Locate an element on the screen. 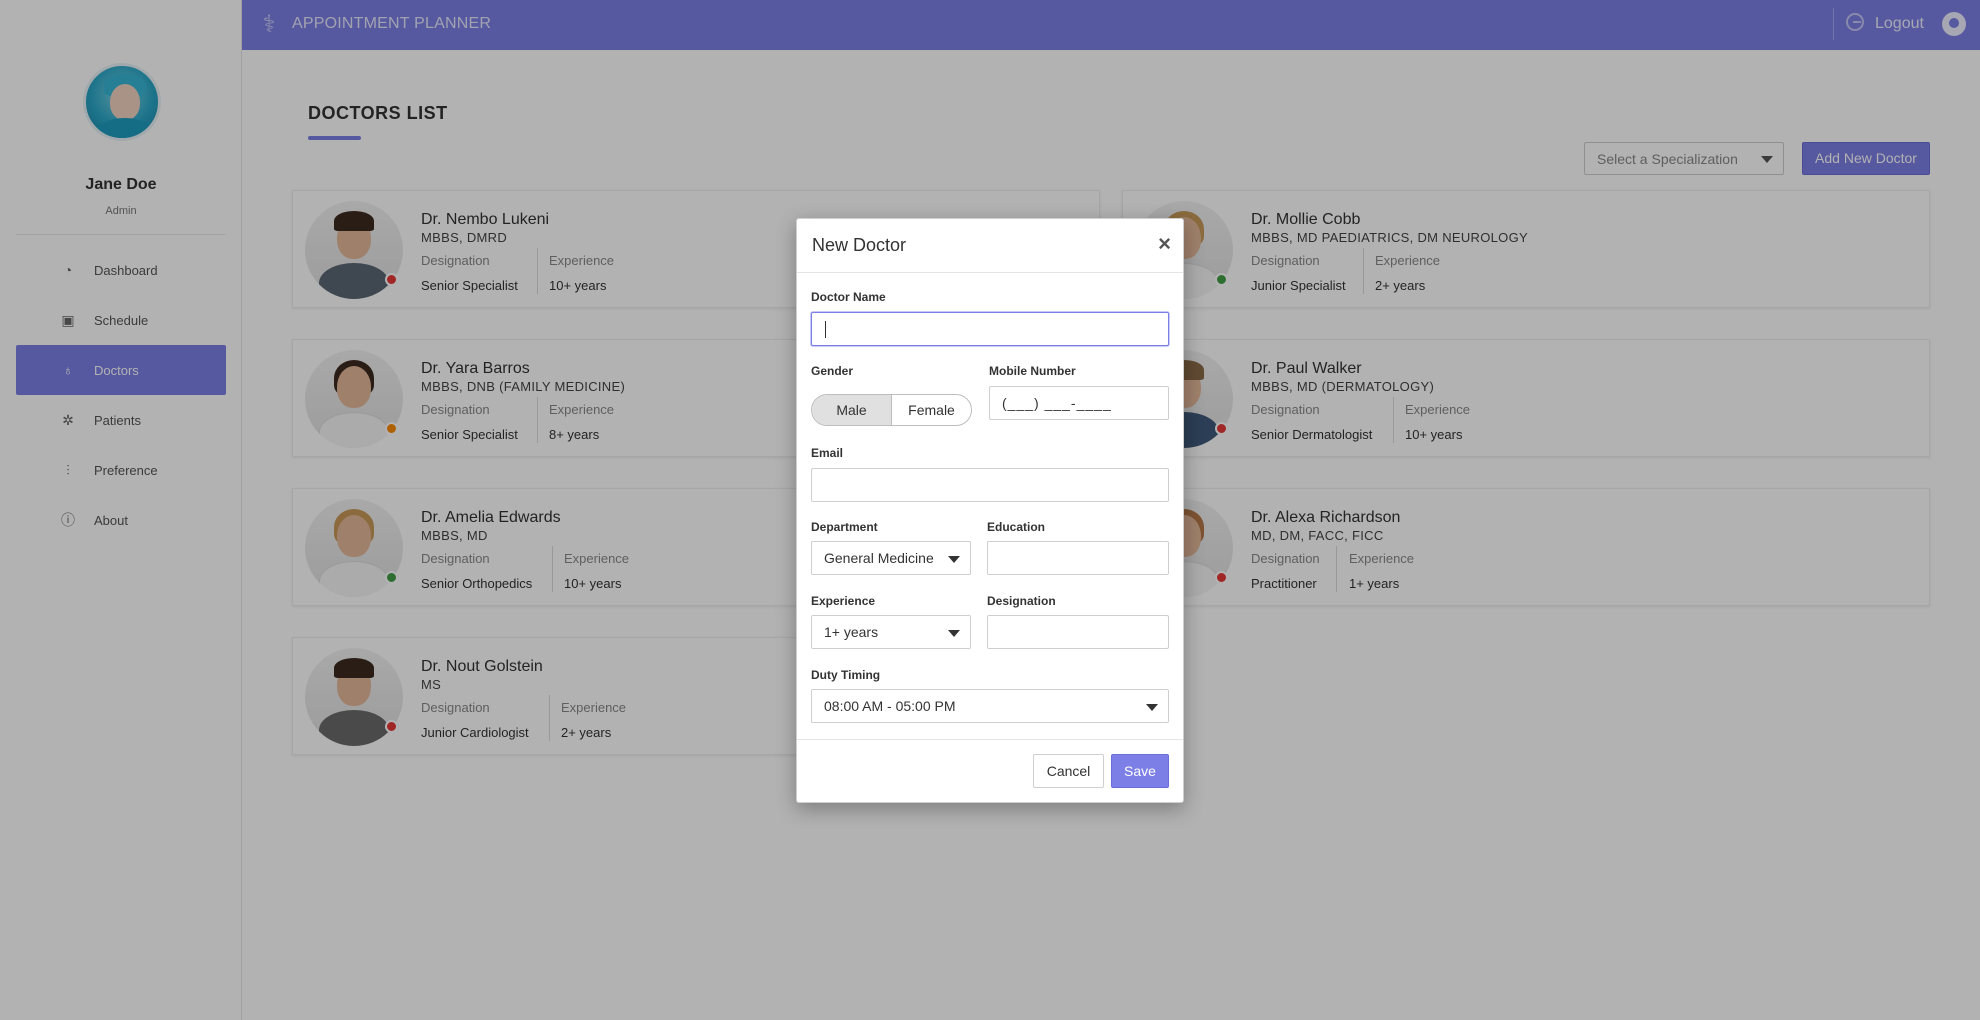  save-button: Save is located at coordinates (1140, 771).